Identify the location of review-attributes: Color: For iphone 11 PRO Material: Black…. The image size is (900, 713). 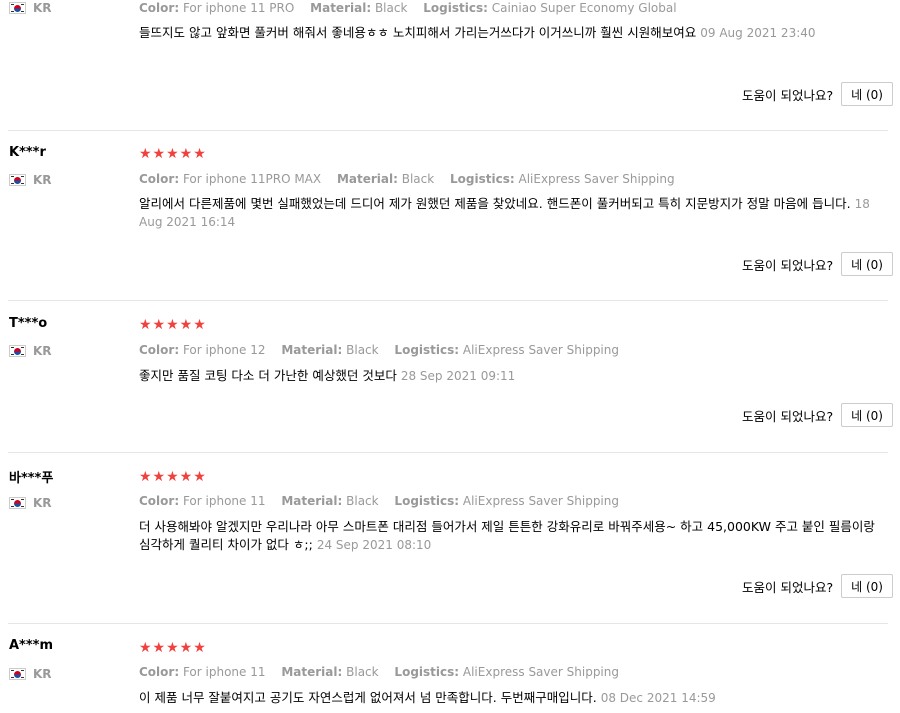
(408, 8).